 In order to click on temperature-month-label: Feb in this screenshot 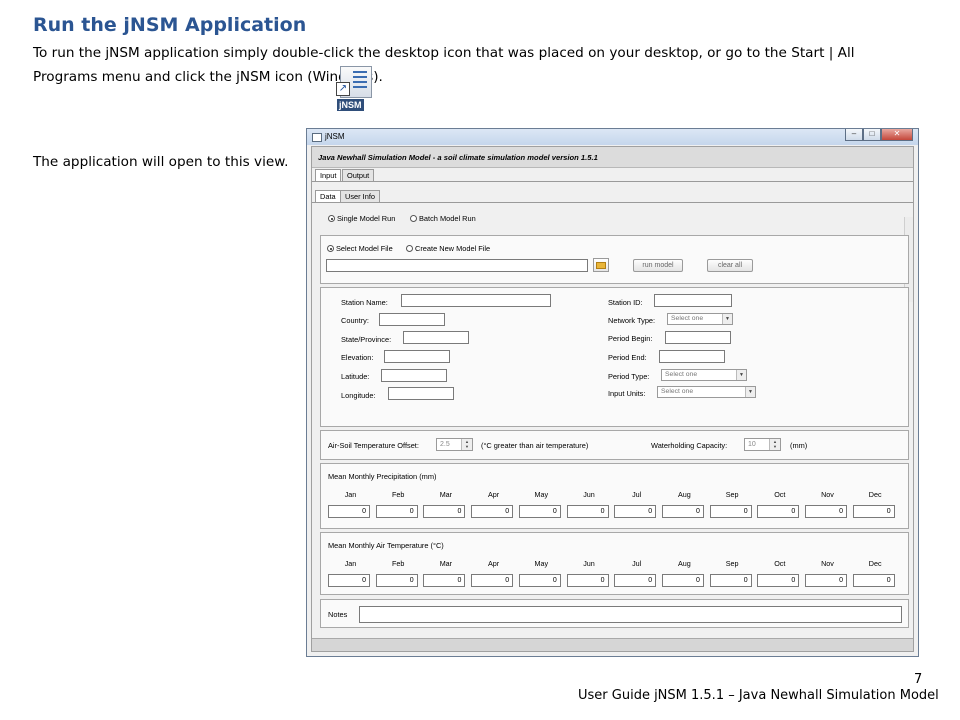, I will do `click(398, 563)`.